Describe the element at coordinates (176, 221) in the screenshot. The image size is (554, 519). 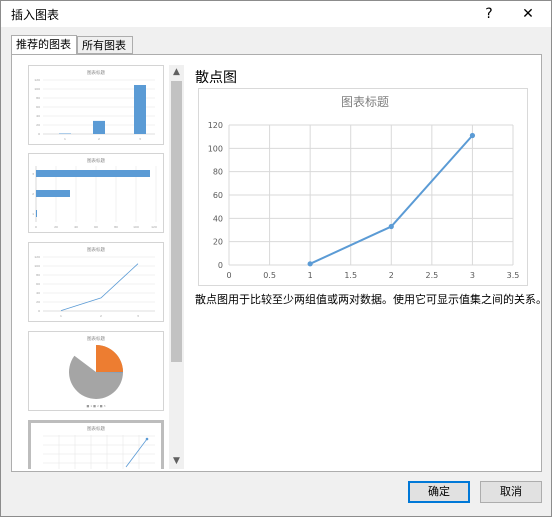
I see `scrollbar-thumb` at that location.